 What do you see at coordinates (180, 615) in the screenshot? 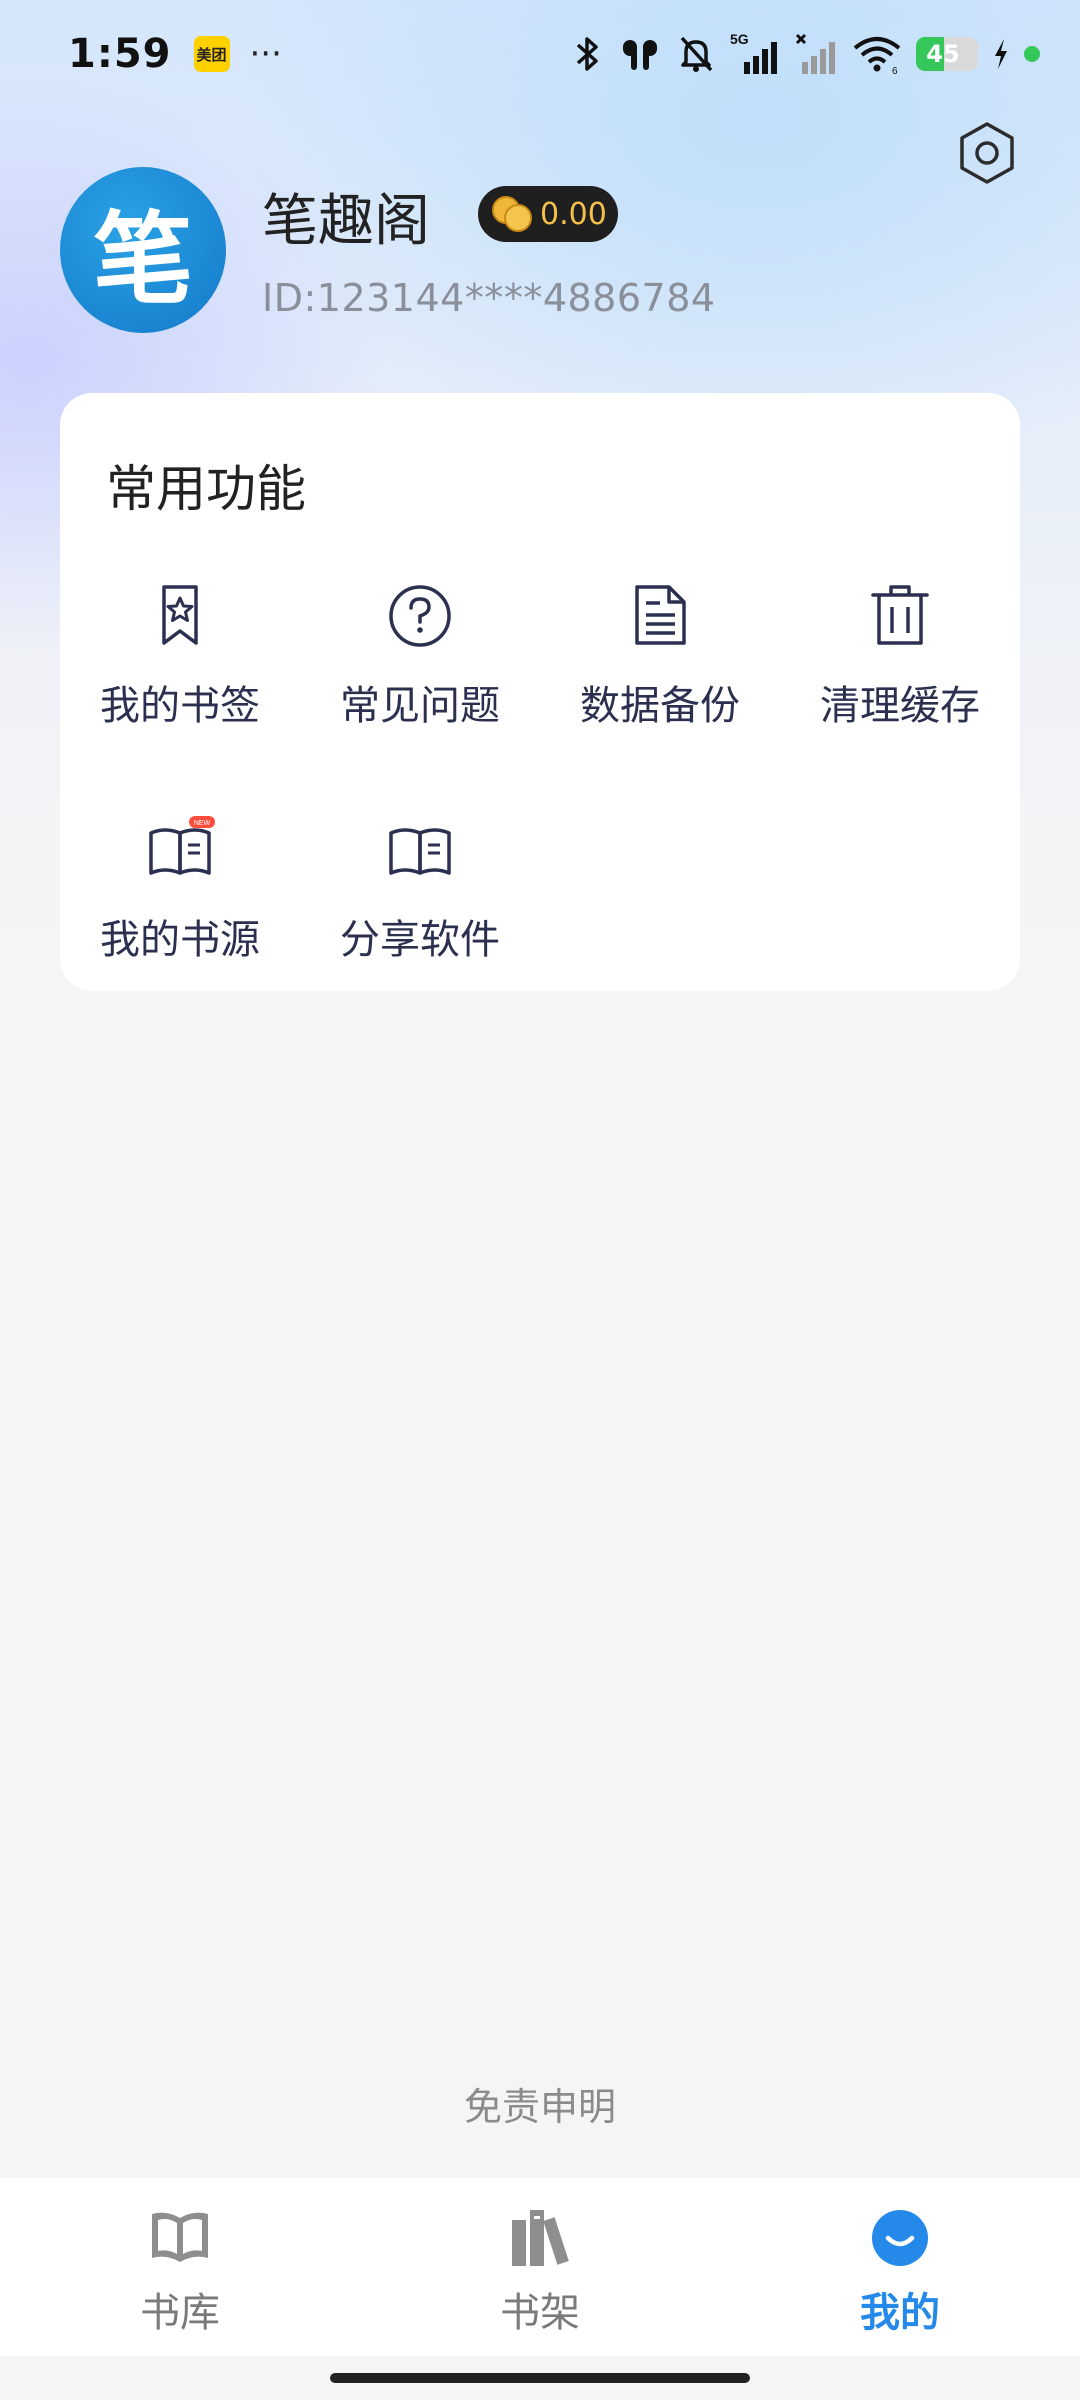
I see `bookmark-star-icon` at bounding box center [180, 615].